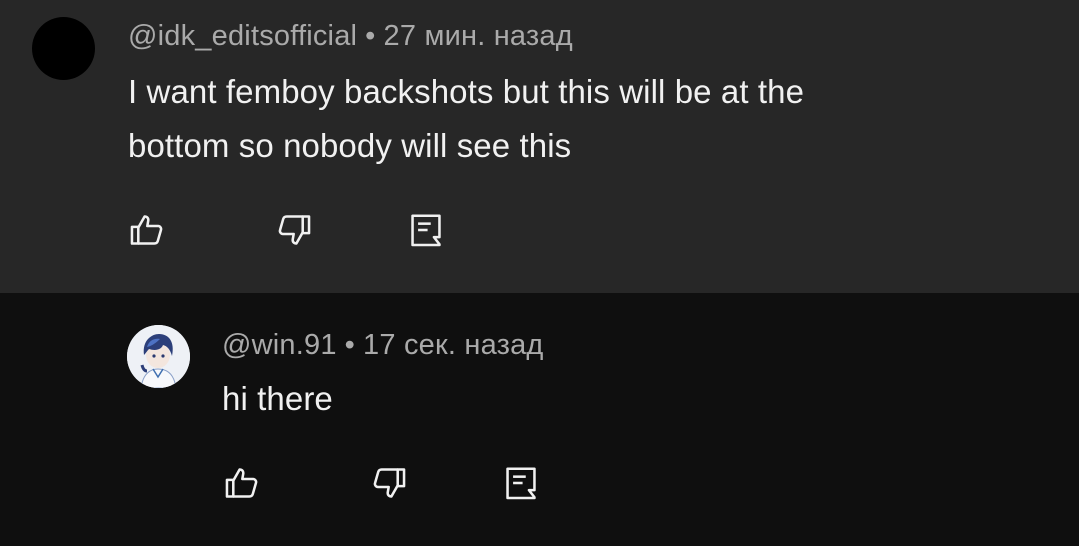 The width and height of the screenshot is (1079, 546). I want to click on author-handle: @win.91, so click(279, 345).